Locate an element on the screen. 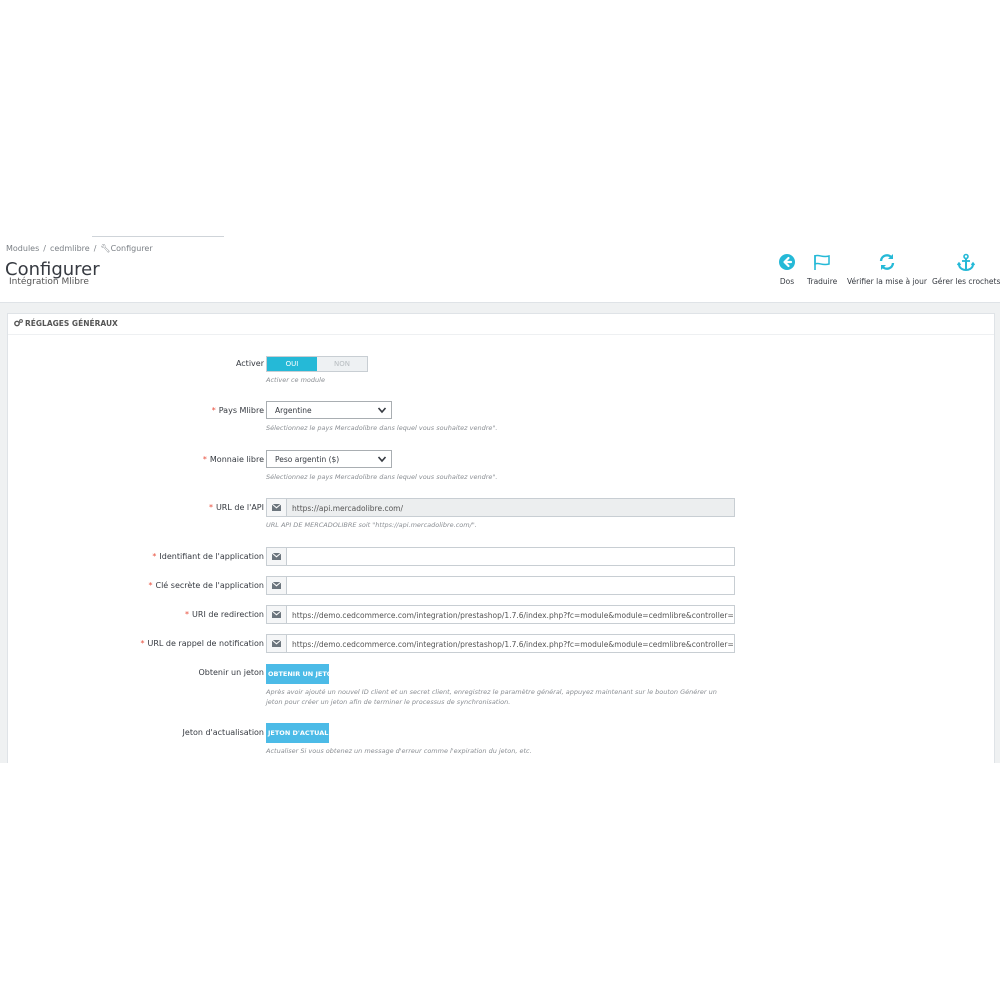 This screenshot has height=1000, width=1000. page-subtitle: Intégration Mlibre is located at coordinates (49, 282).